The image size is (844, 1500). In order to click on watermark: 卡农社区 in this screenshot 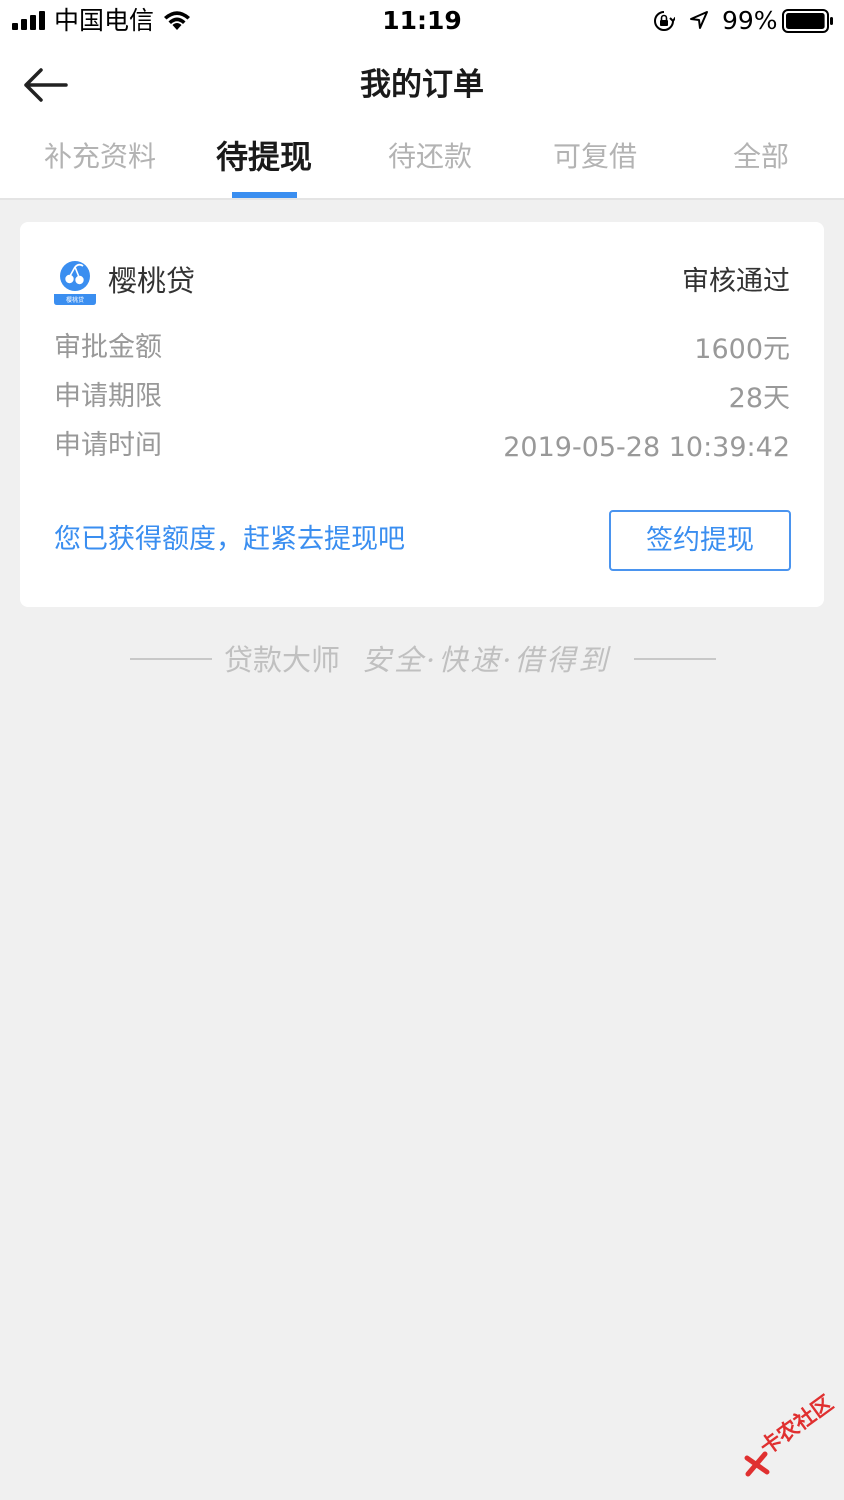, I will do `click(792, 1440)`.